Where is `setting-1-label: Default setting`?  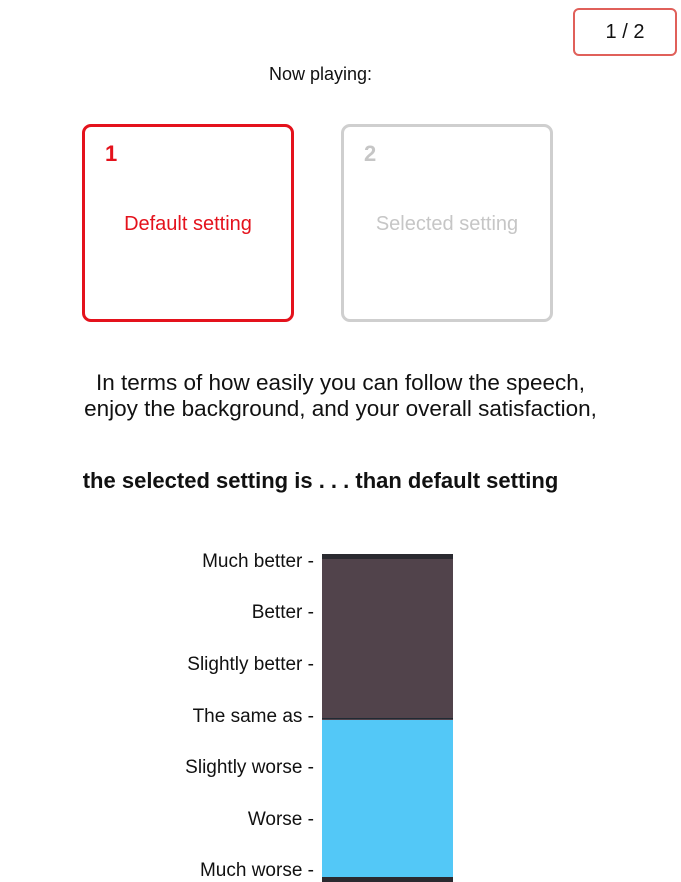
setting-1-label: Default setting is located at coordinates (188, 224).